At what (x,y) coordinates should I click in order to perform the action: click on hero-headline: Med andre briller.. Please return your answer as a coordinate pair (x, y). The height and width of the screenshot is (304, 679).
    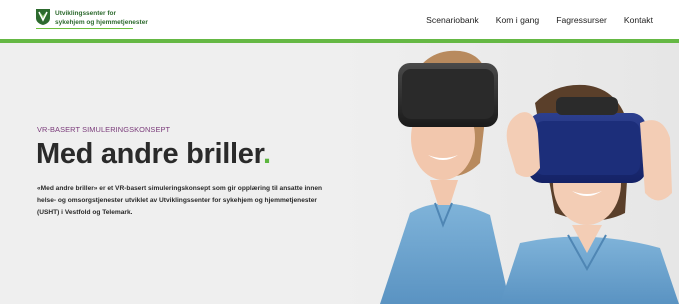
    Looking at the image, I should click on (153, 154).